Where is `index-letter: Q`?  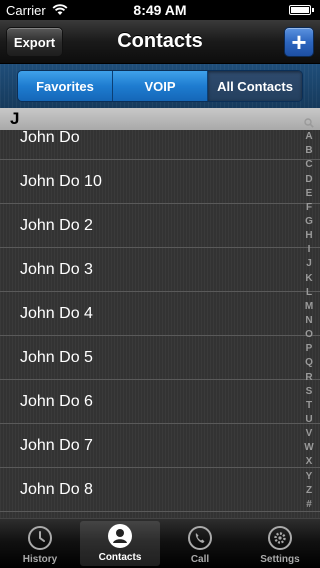
index-letter: Q is located at coordinates (309, 362).